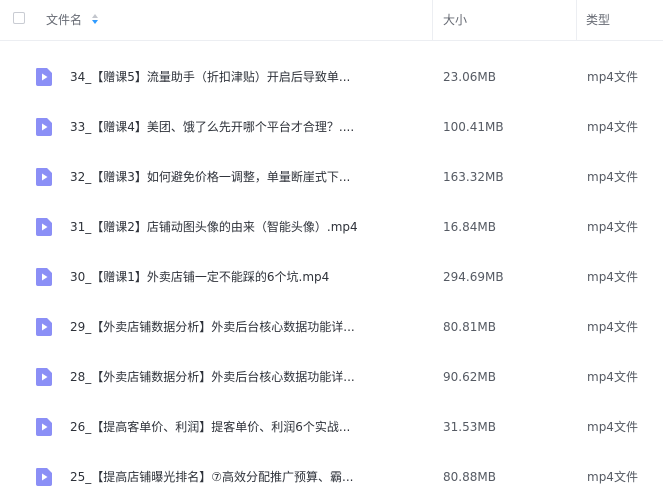 This screenshot has height=503, width=663. Describe the element at coordinates (95, 22) in the screenshot. I see `sort-down-arrow` at that location.